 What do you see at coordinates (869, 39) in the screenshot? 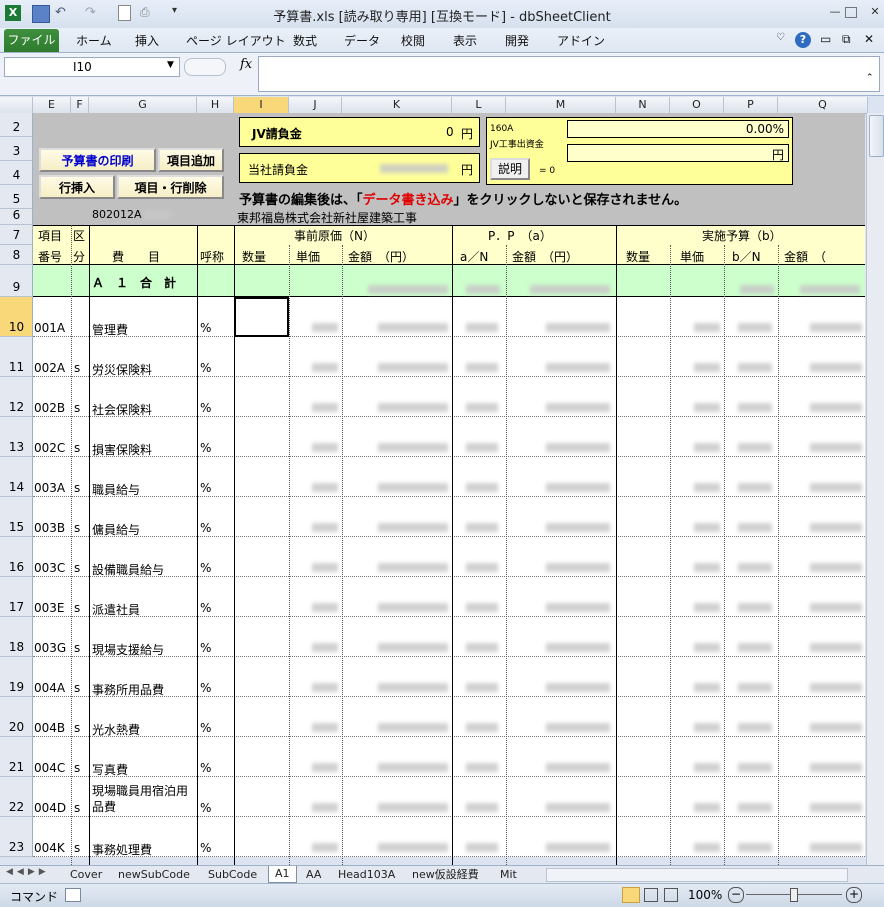
I see `doc-close-icon: ✕` at bounding box center [869, 39].